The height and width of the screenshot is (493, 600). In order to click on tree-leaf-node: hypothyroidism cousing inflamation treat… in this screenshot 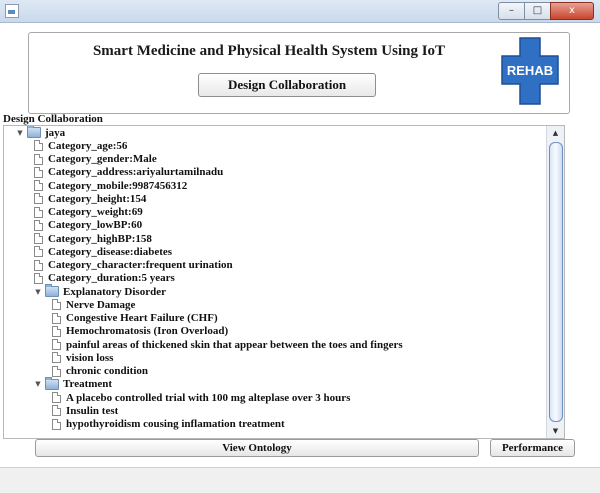, I will do `click(168, 424)`.